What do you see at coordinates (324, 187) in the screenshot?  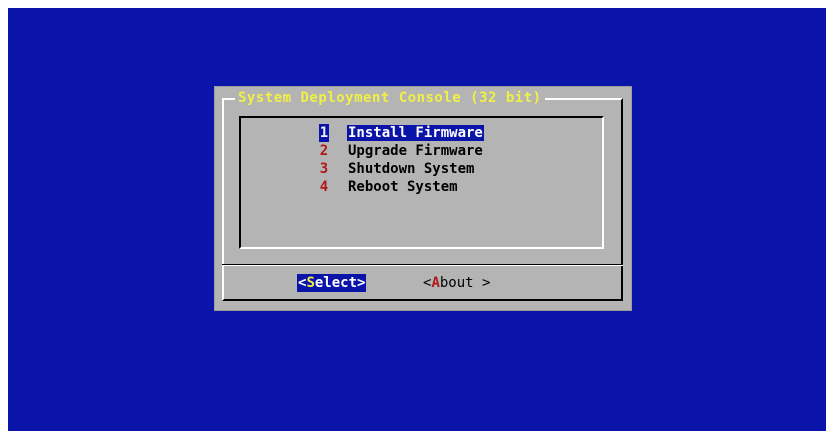 I see `menu-item-key: 4` at bounding box center [324, 187].